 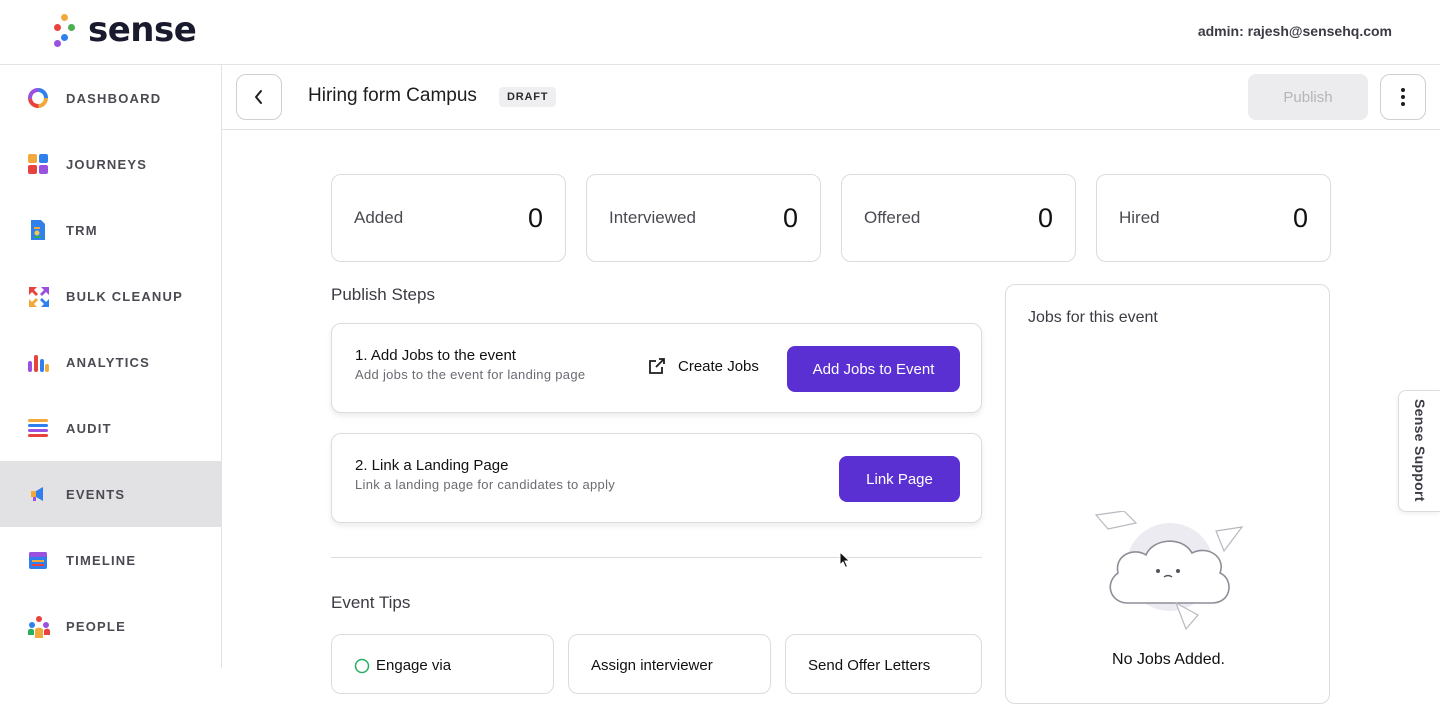 I want to click on support-tab-label: Sense Support, so click(x=1420, y=450).